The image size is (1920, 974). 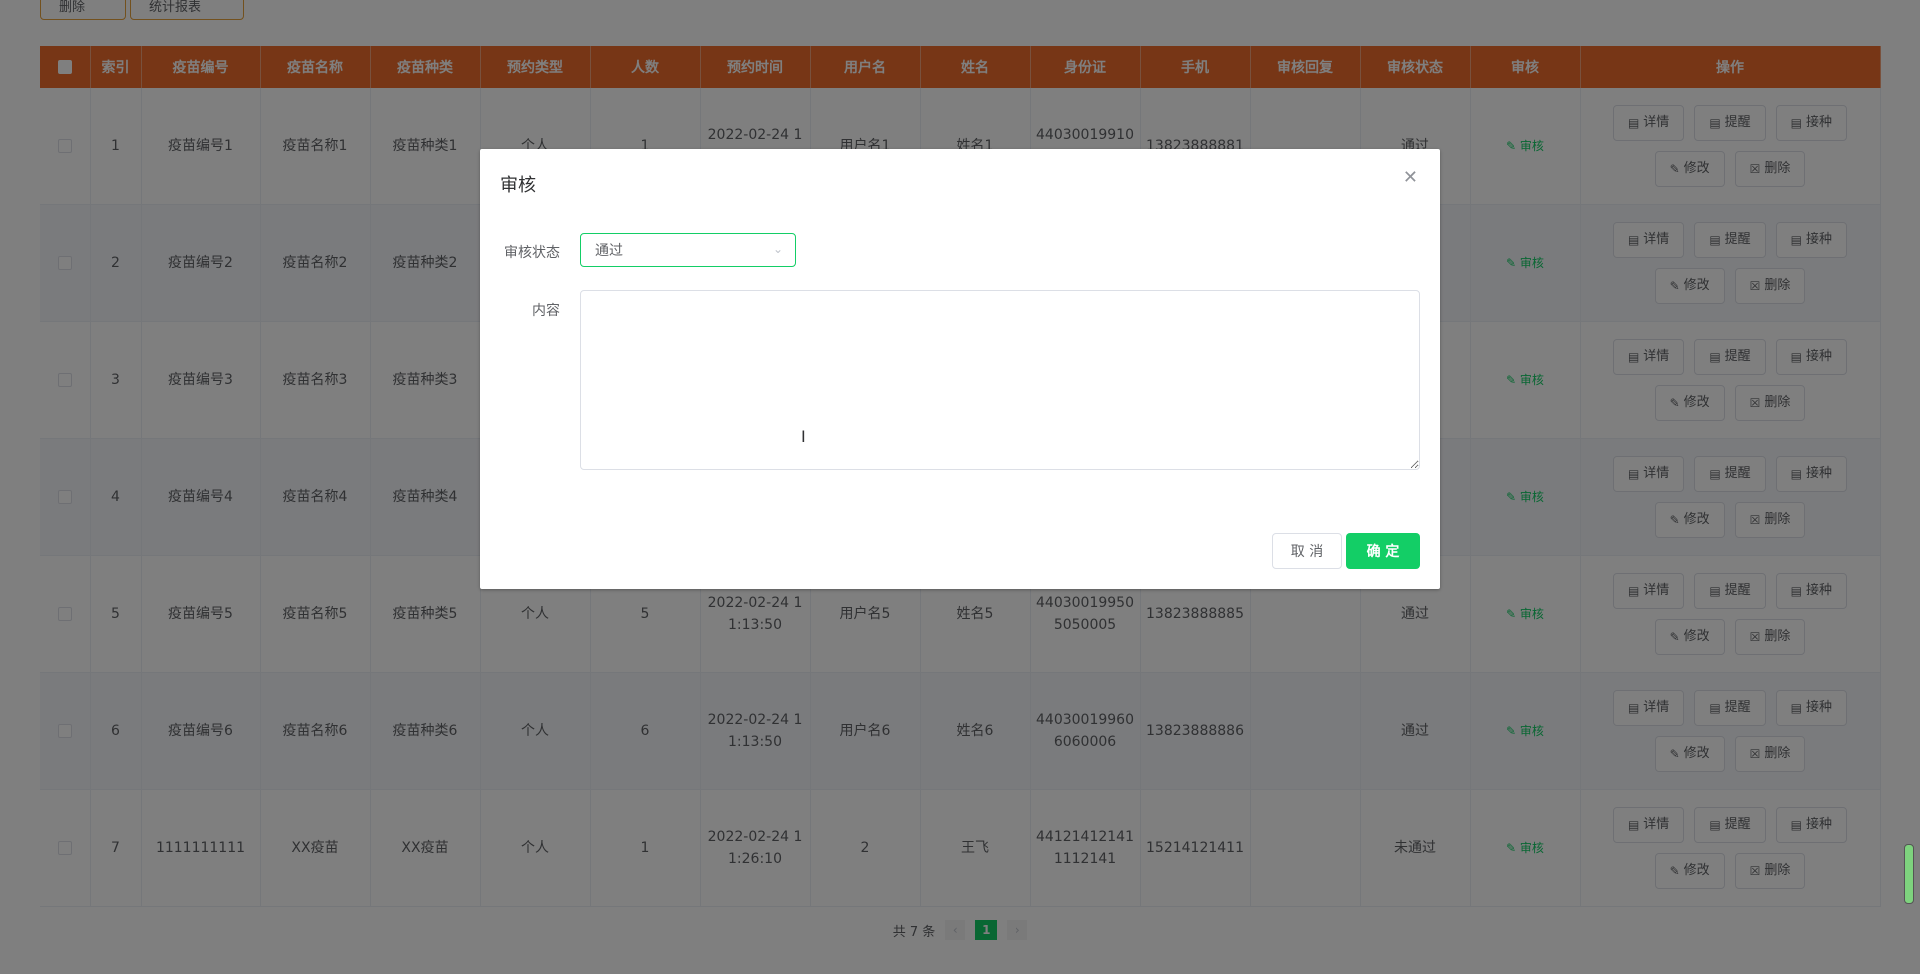 What do you see at coordinates (518, 185) in the screenshot?
I see `dialog-title: 审核` at bounding box center [518, 185].